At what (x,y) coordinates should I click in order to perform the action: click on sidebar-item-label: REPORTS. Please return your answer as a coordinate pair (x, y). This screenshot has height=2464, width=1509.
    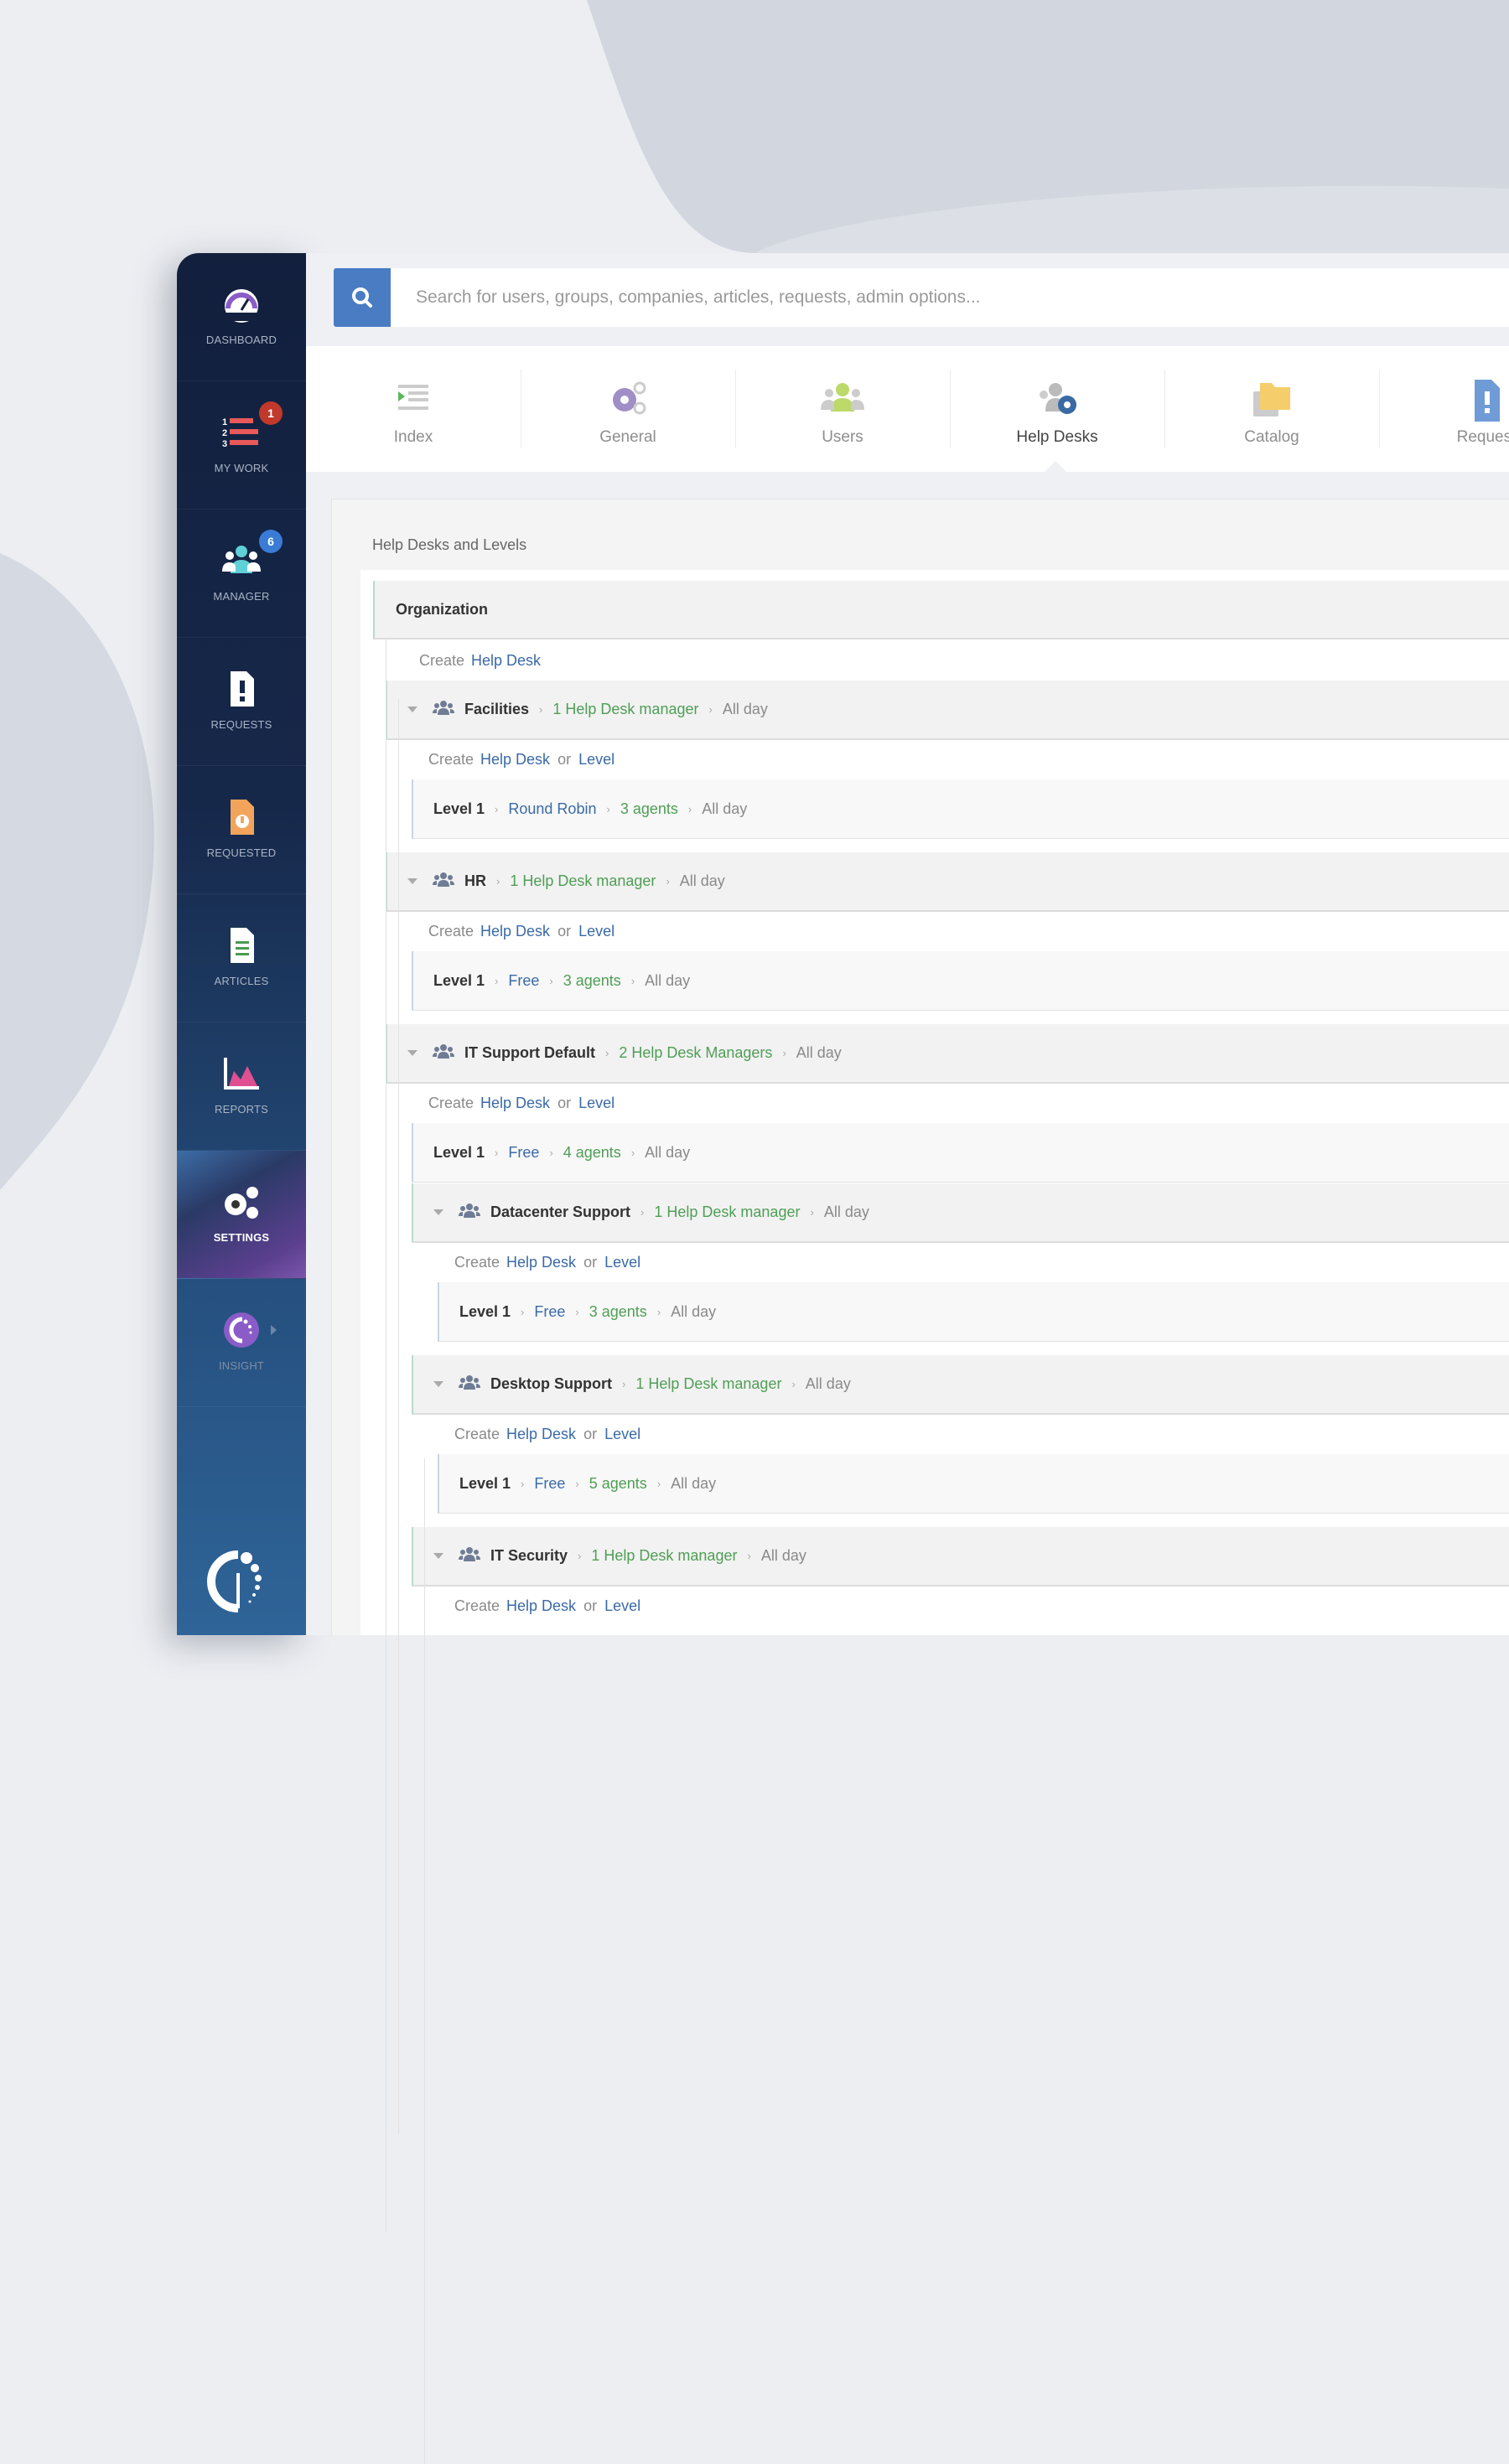
    Looking at the image, I should click on (241, 1109).